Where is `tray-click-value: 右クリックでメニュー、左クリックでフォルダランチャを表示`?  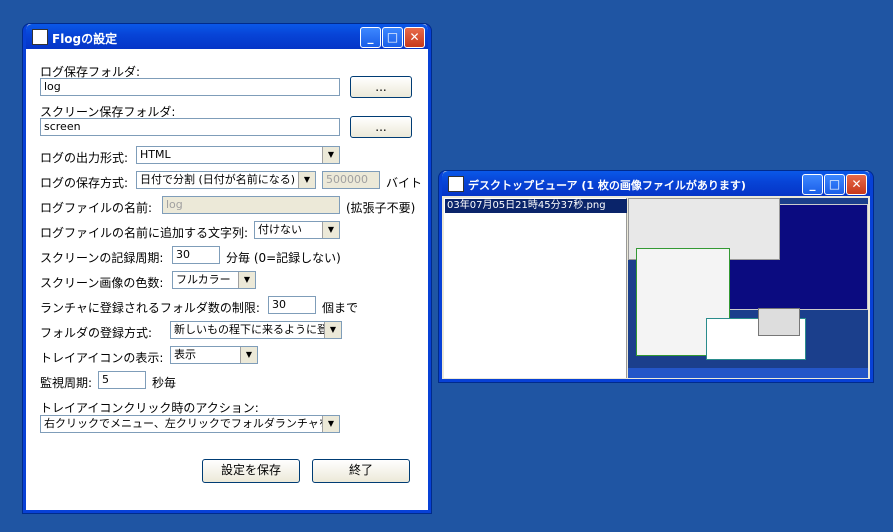
tray-click-value: 右クリックでメニュー、左クリックでフォルダランチャを表示 is located at coordinates (192, 423).